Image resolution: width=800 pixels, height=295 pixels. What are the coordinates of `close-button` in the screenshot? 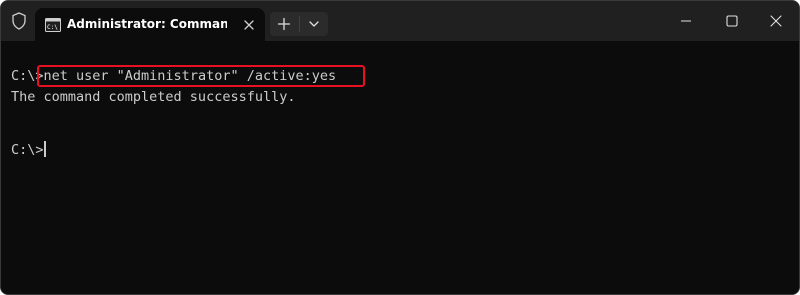 It's located at (776, 21).